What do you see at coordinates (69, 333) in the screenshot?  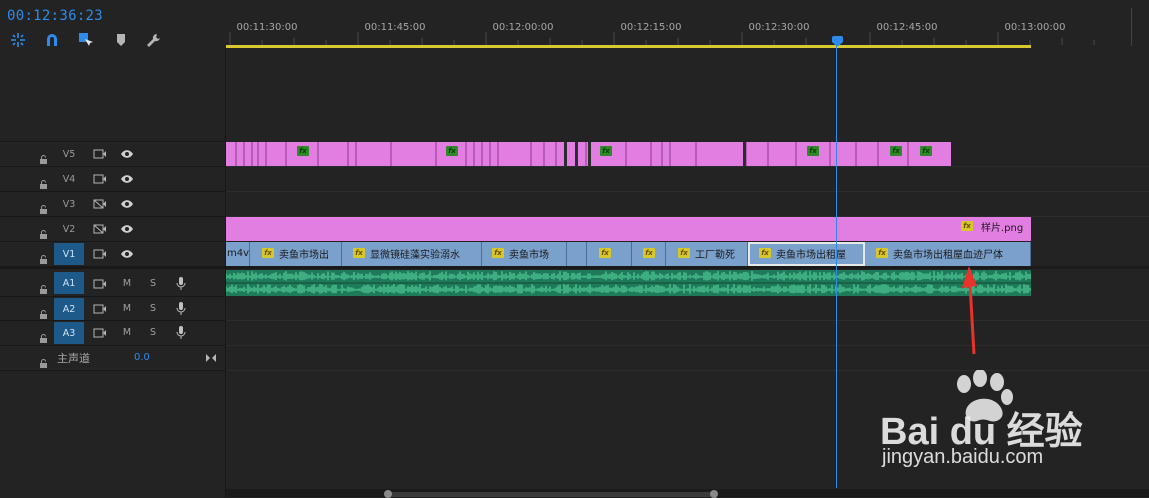 I see `track-name-a3: A3` at bounding box center [69, 333].